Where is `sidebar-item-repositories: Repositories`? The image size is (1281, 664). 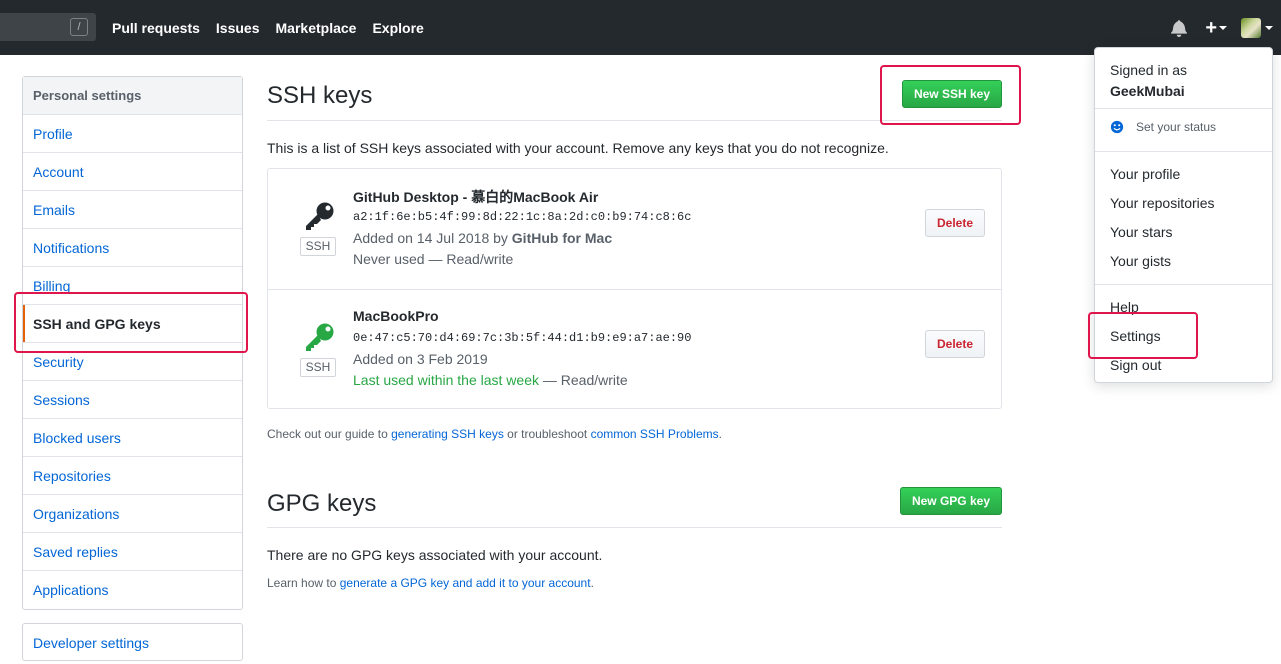 sidebar-item-repositories: Repositories is located at coordinates (132, 476).